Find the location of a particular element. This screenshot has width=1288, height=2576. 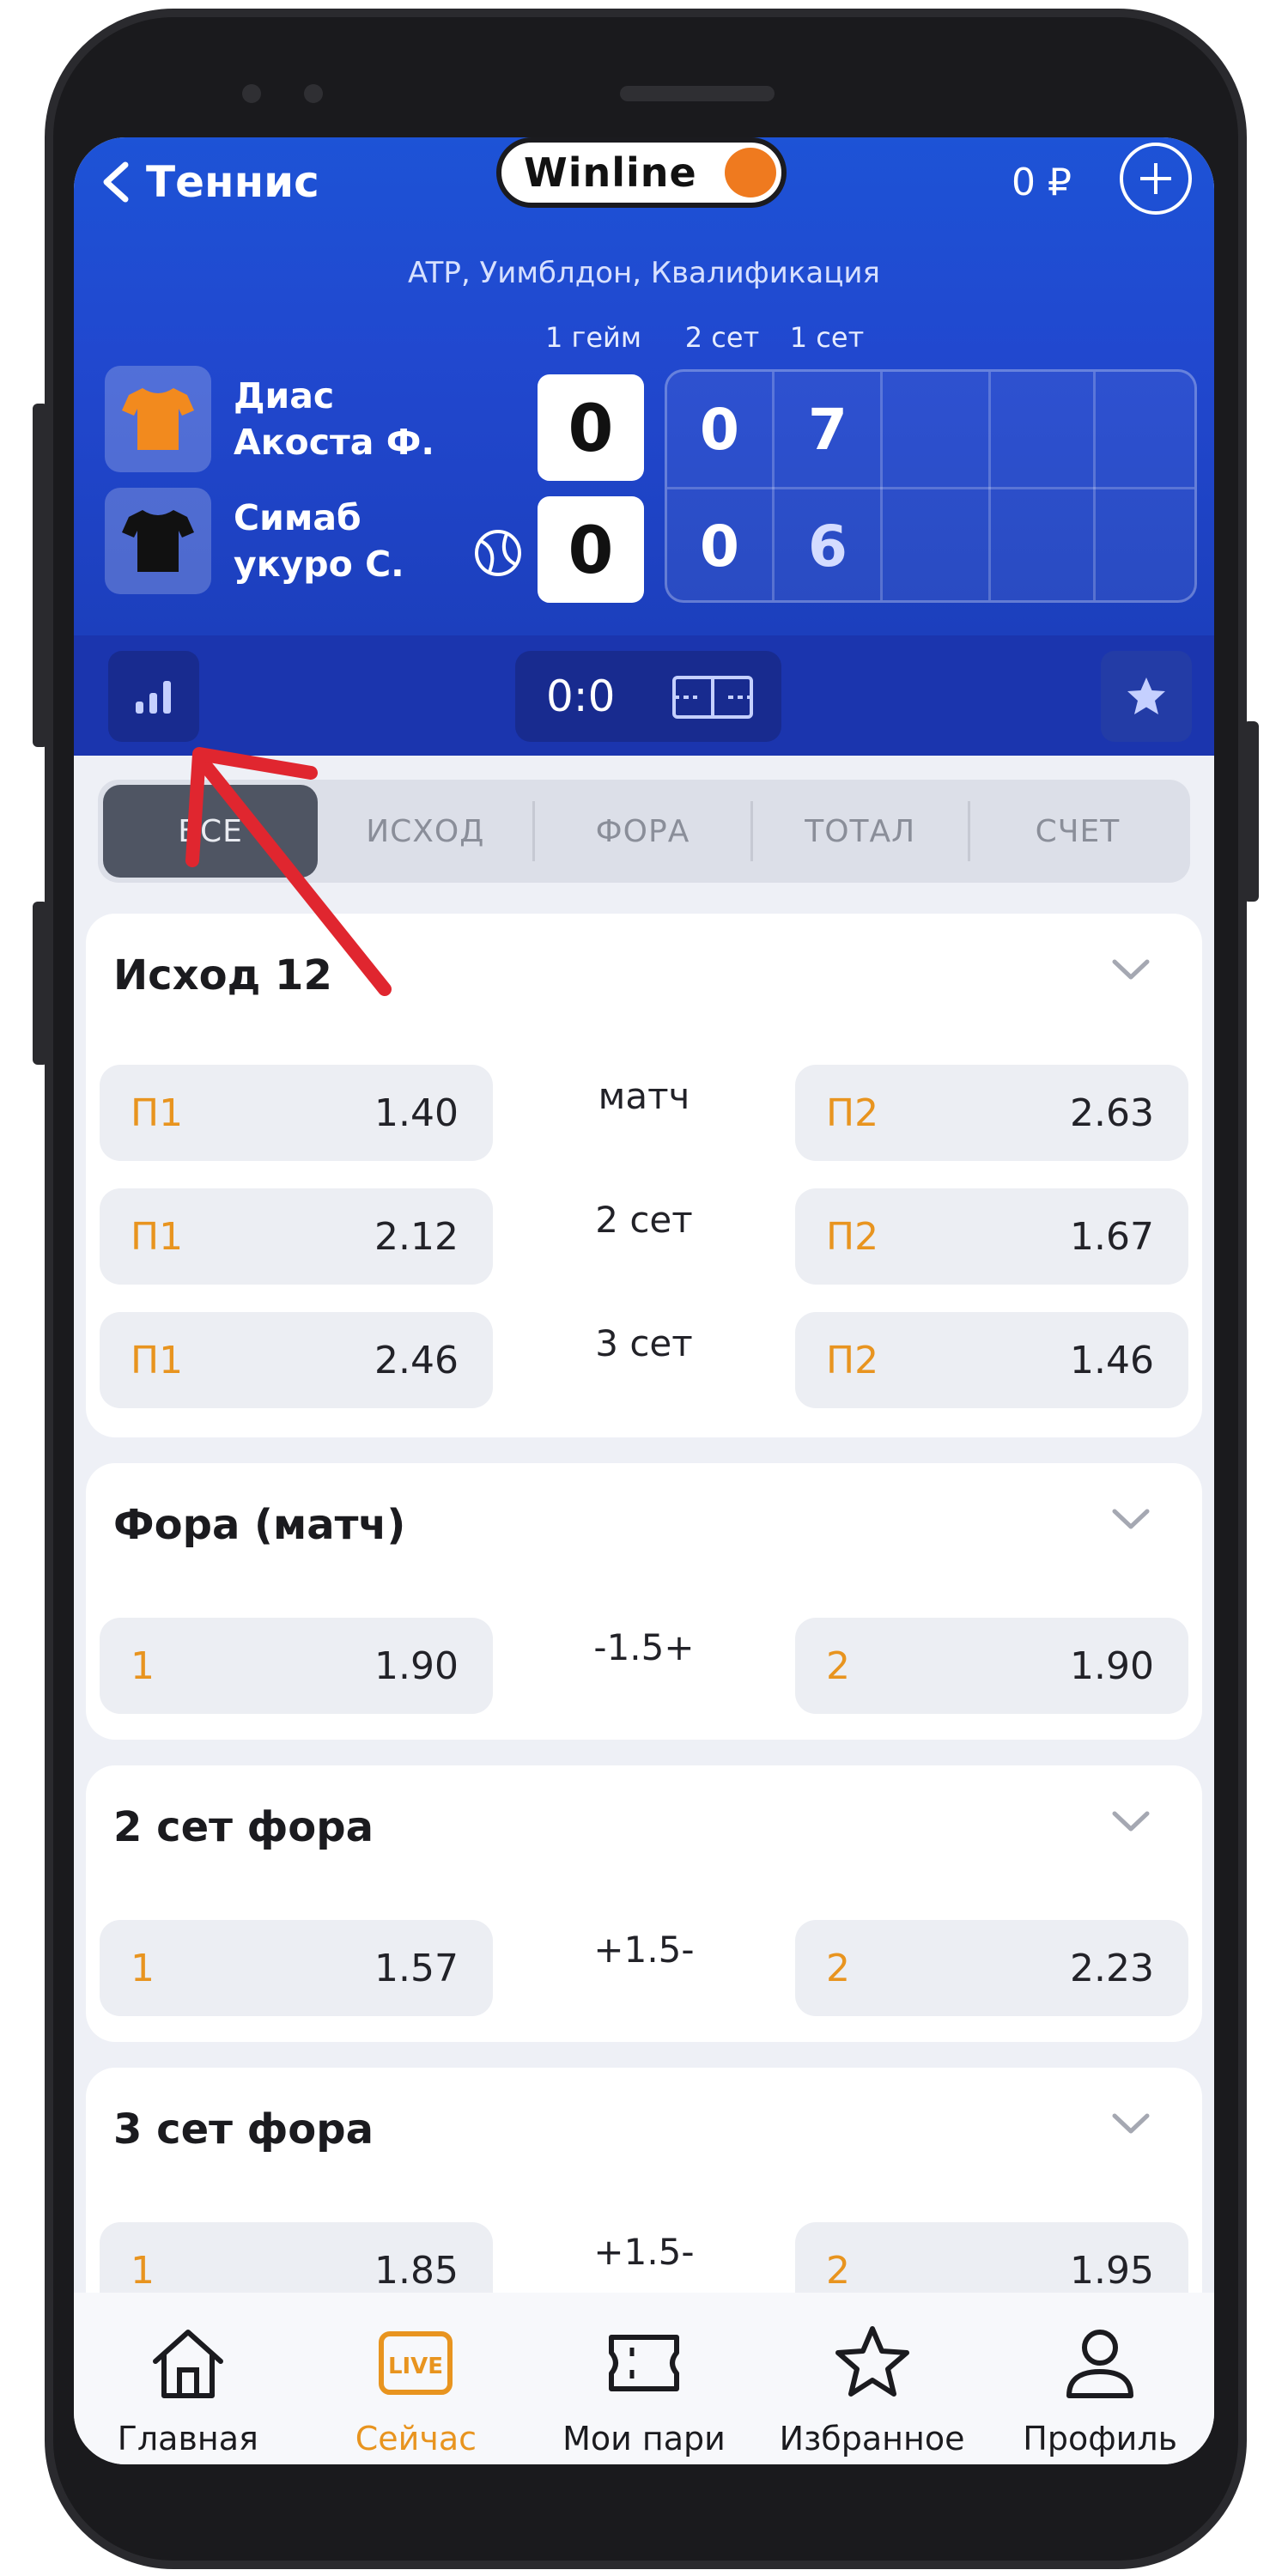

odds-button: 1 1.90 is located at coordinates (296, 1666).